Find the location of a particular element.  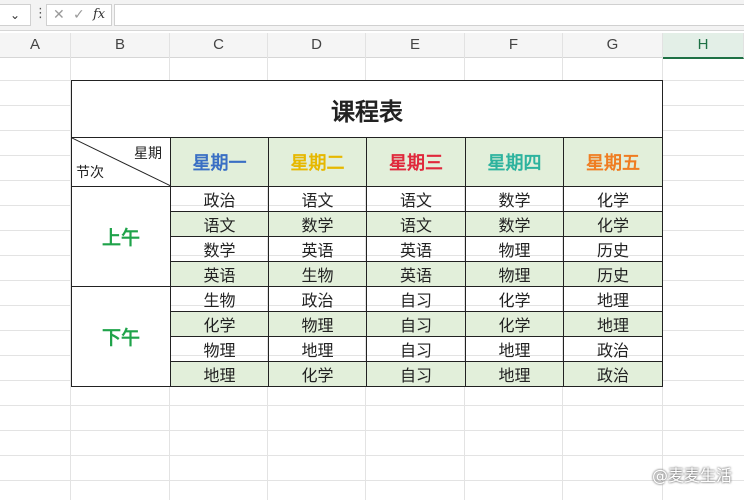

formula-buttons: ✕ ✓ fx is located at coordinates (79, 15).